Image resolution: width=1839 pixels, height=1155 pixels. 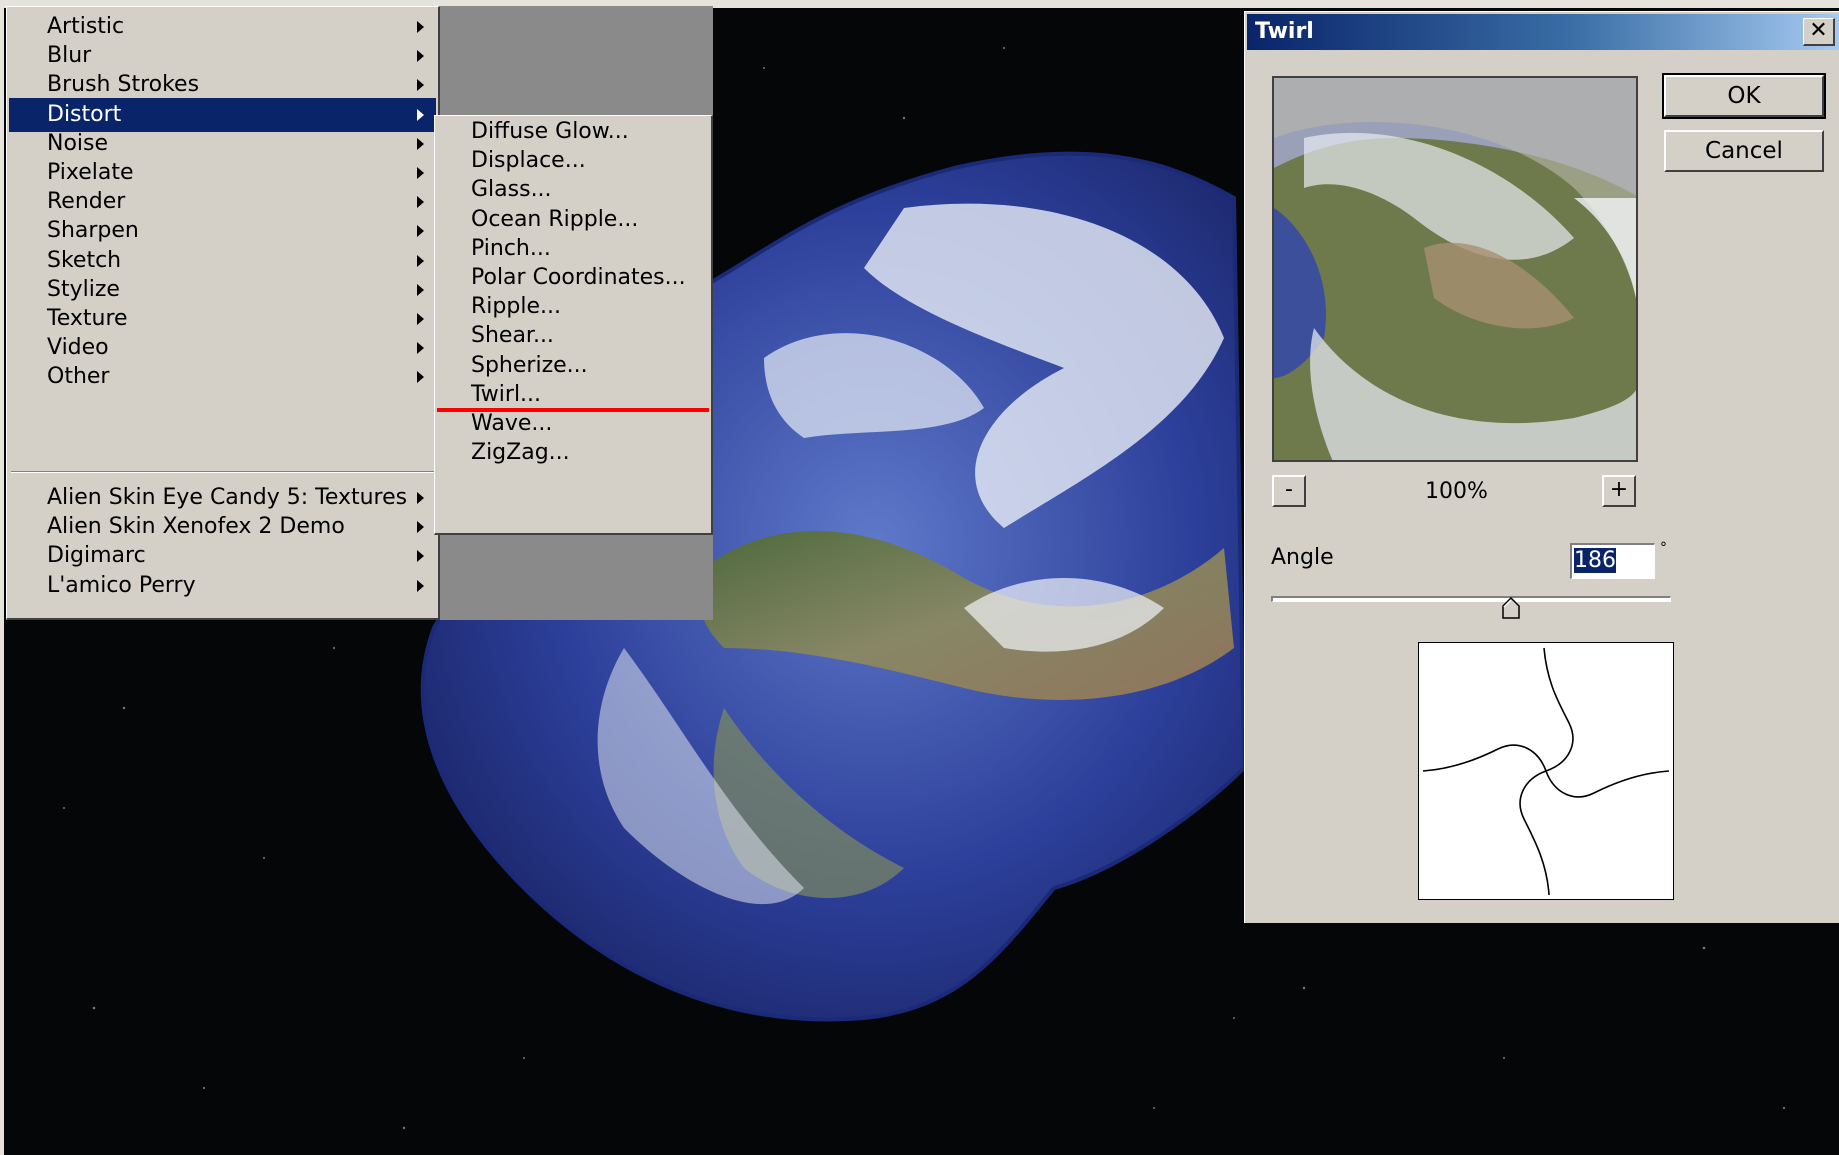 What do you see at coordinates (69, 56) in the screenshot?
I see `menu-item-label: Blur` at bounding box center [69, 56].